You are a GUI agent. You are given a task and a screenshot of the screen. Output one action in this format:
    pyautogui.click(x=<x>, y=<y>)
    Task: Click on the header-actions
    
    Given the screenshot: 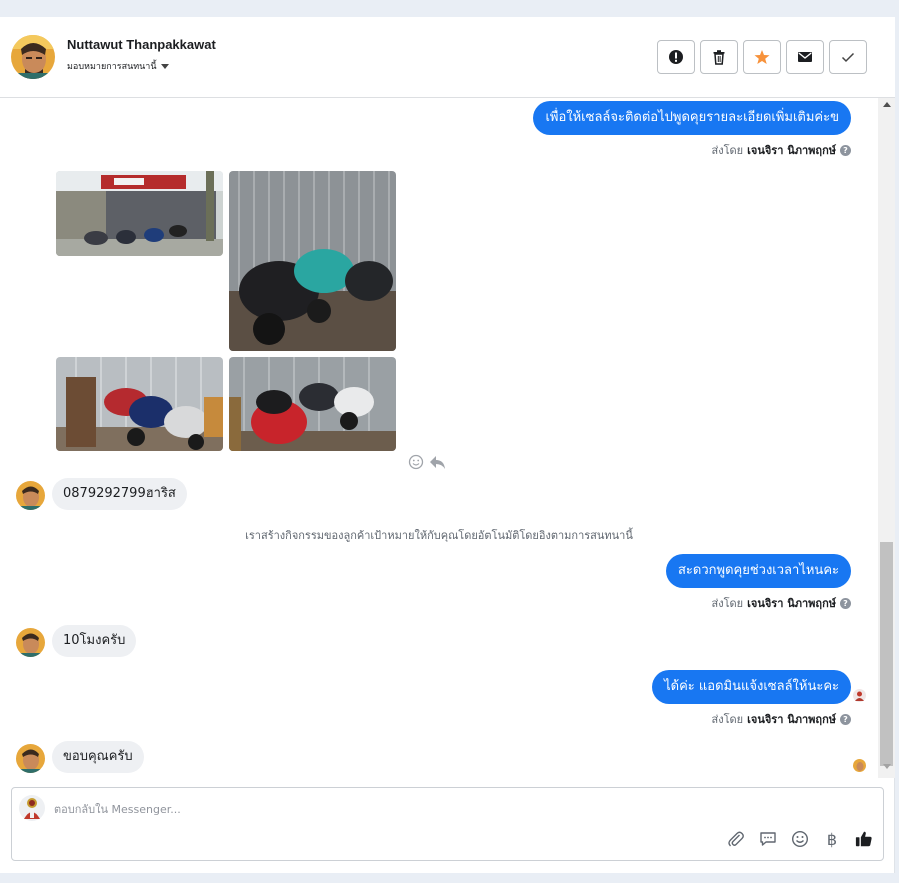 What is the action you would take?
    pyautogui.click(x=762, y=57)
    